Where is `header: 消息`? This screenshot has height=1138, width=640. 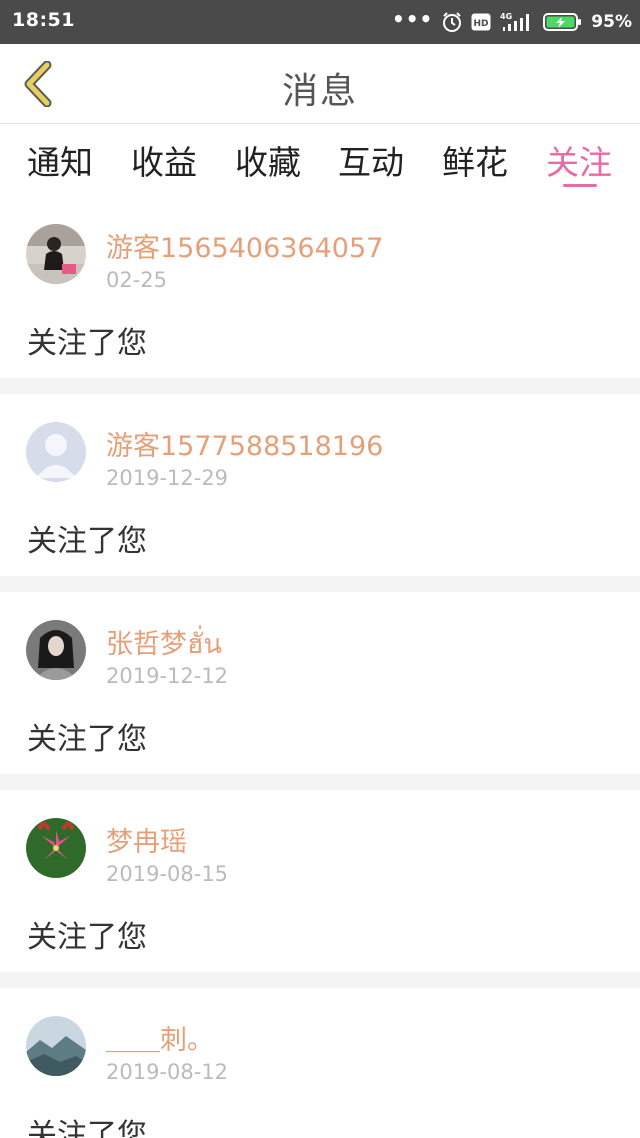
header: 消息 is located at coordinates (320, 84).